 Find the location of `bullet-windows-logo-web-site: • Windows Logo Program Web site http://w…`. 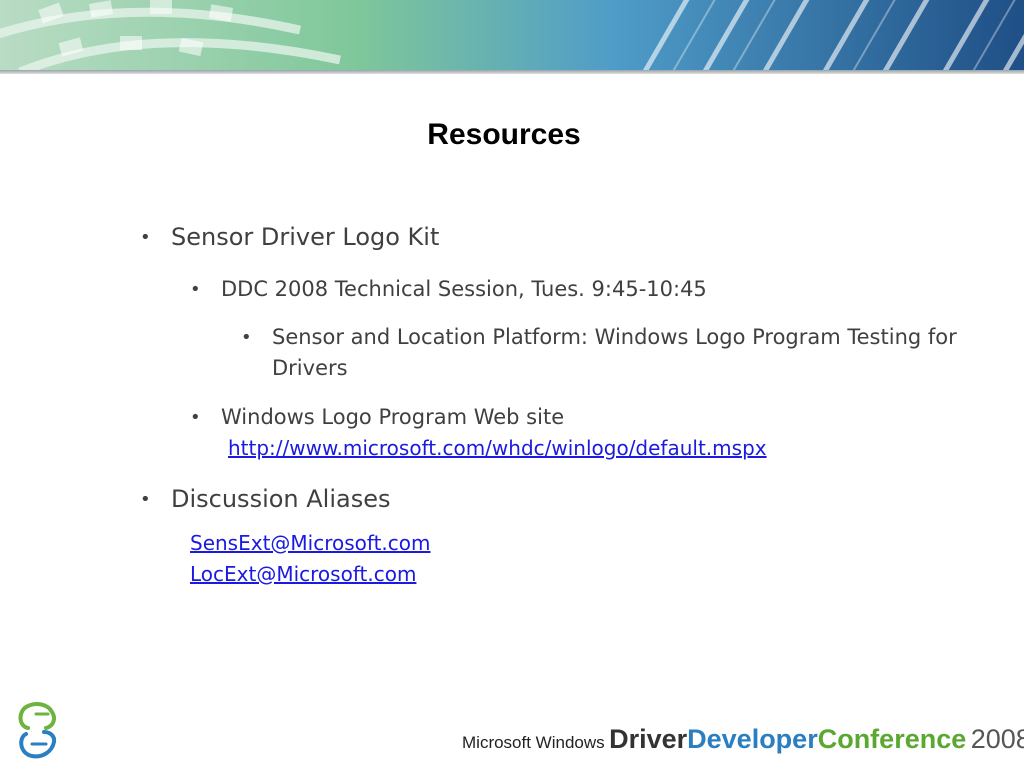

bullet-windows-logo-web-site: • Windows Logo Program Web site http://w… is located at coordinates (550, 433).